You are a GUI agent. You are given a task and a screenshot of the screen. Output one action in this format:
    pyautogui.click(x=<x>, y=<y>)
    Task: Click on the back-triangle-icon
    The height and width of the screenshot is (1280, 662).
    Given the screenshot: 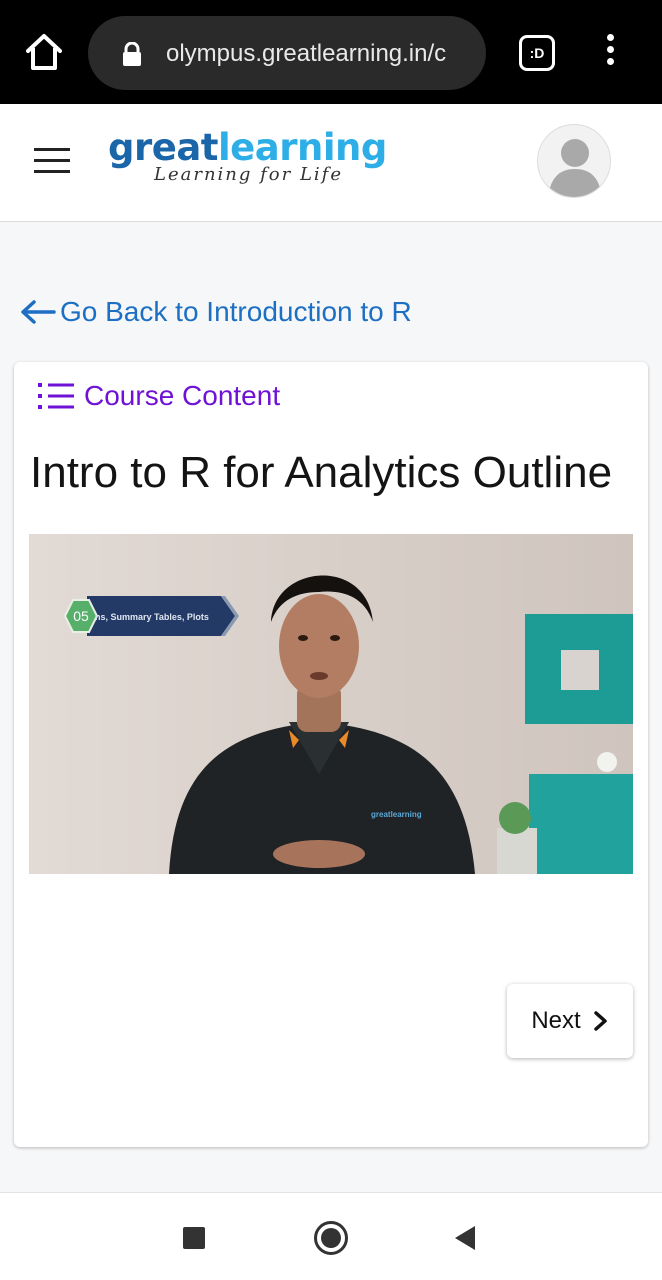 What is the action you would take?
    pyautogui.click(x=465, y=1238)
    